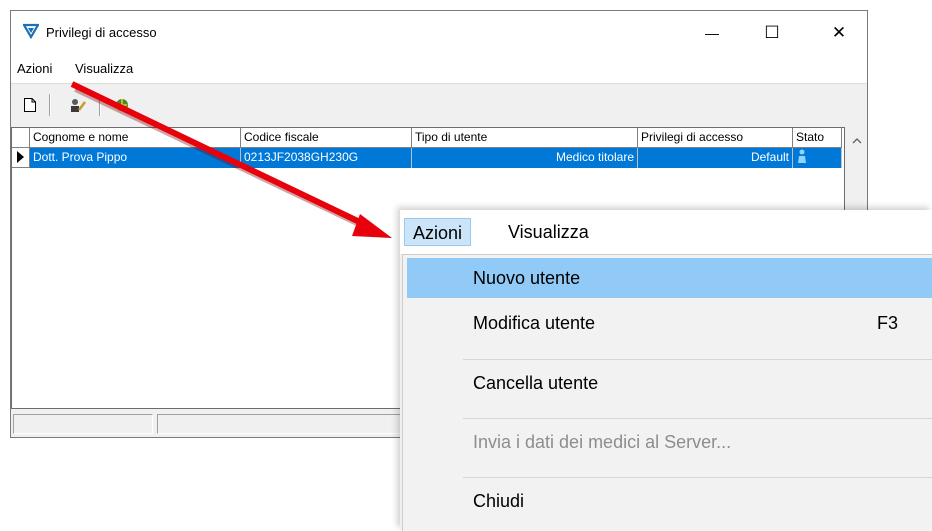 Image resolution: width=932 pixels, height=531 pixels. Describe the element at coordinates (669, 323) in the screenshot. I see `menu-item-modifica-utente: Modifica utente F3` at that location.